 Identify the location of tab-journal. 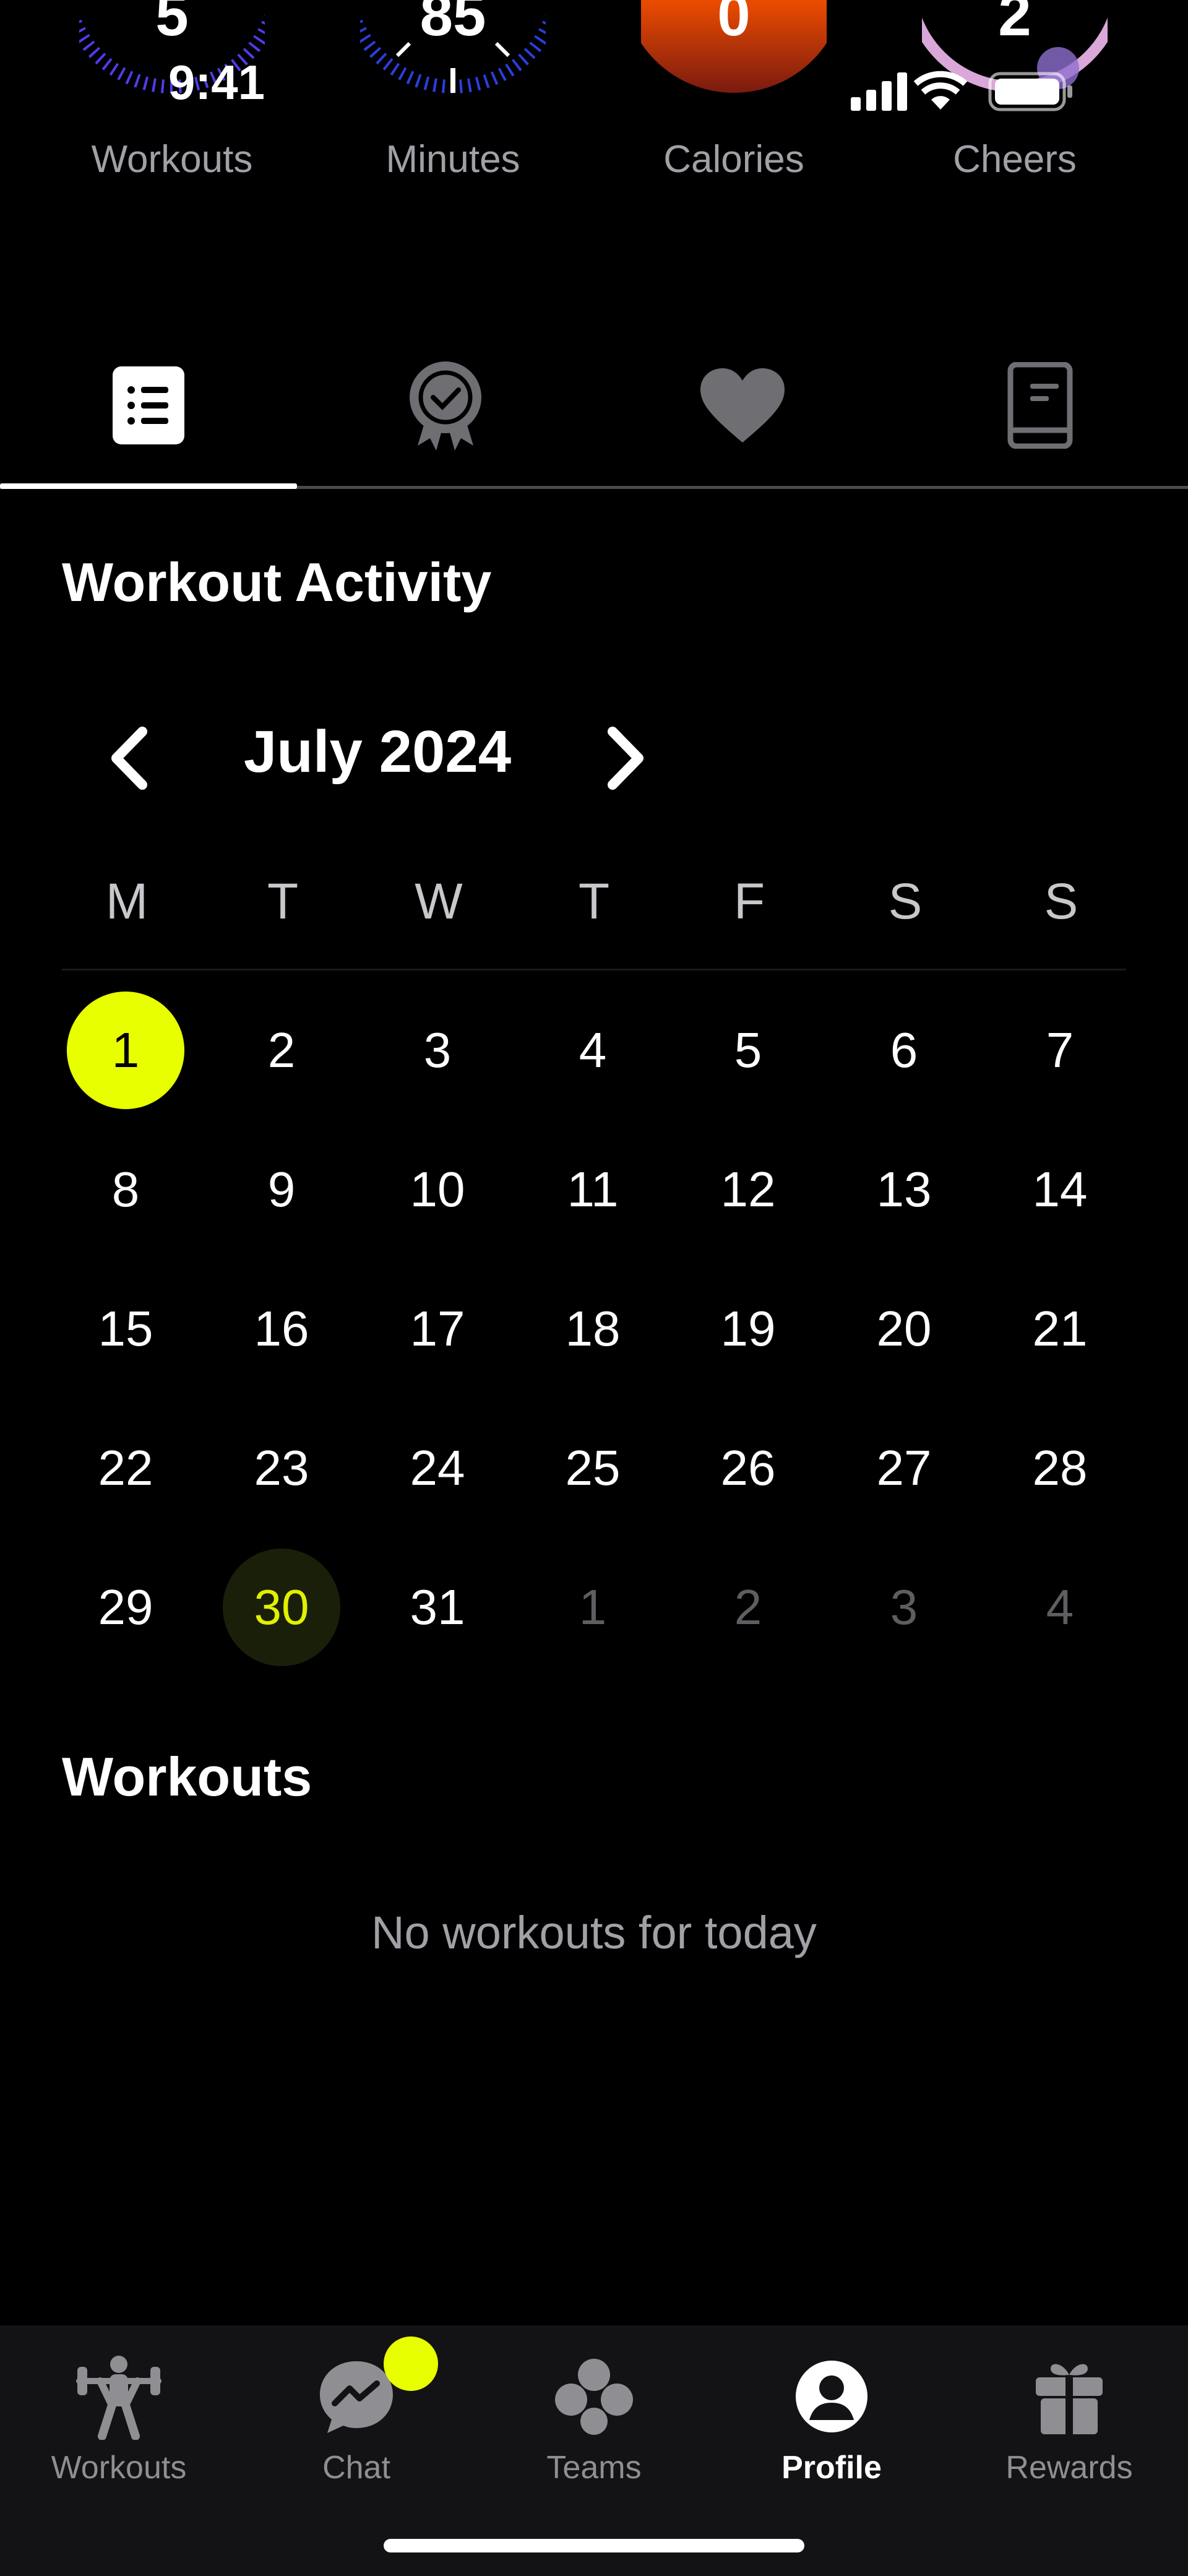
(1039, 405).